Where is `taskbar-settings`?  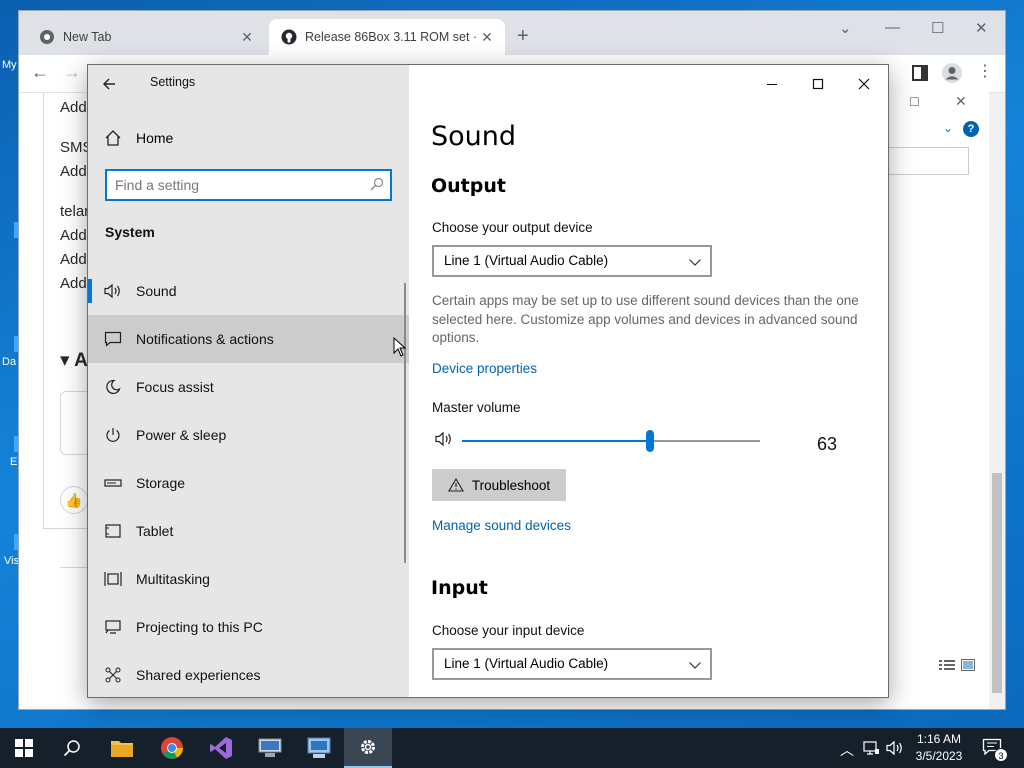 taskbar-settings is located at coordinates (368, 748).